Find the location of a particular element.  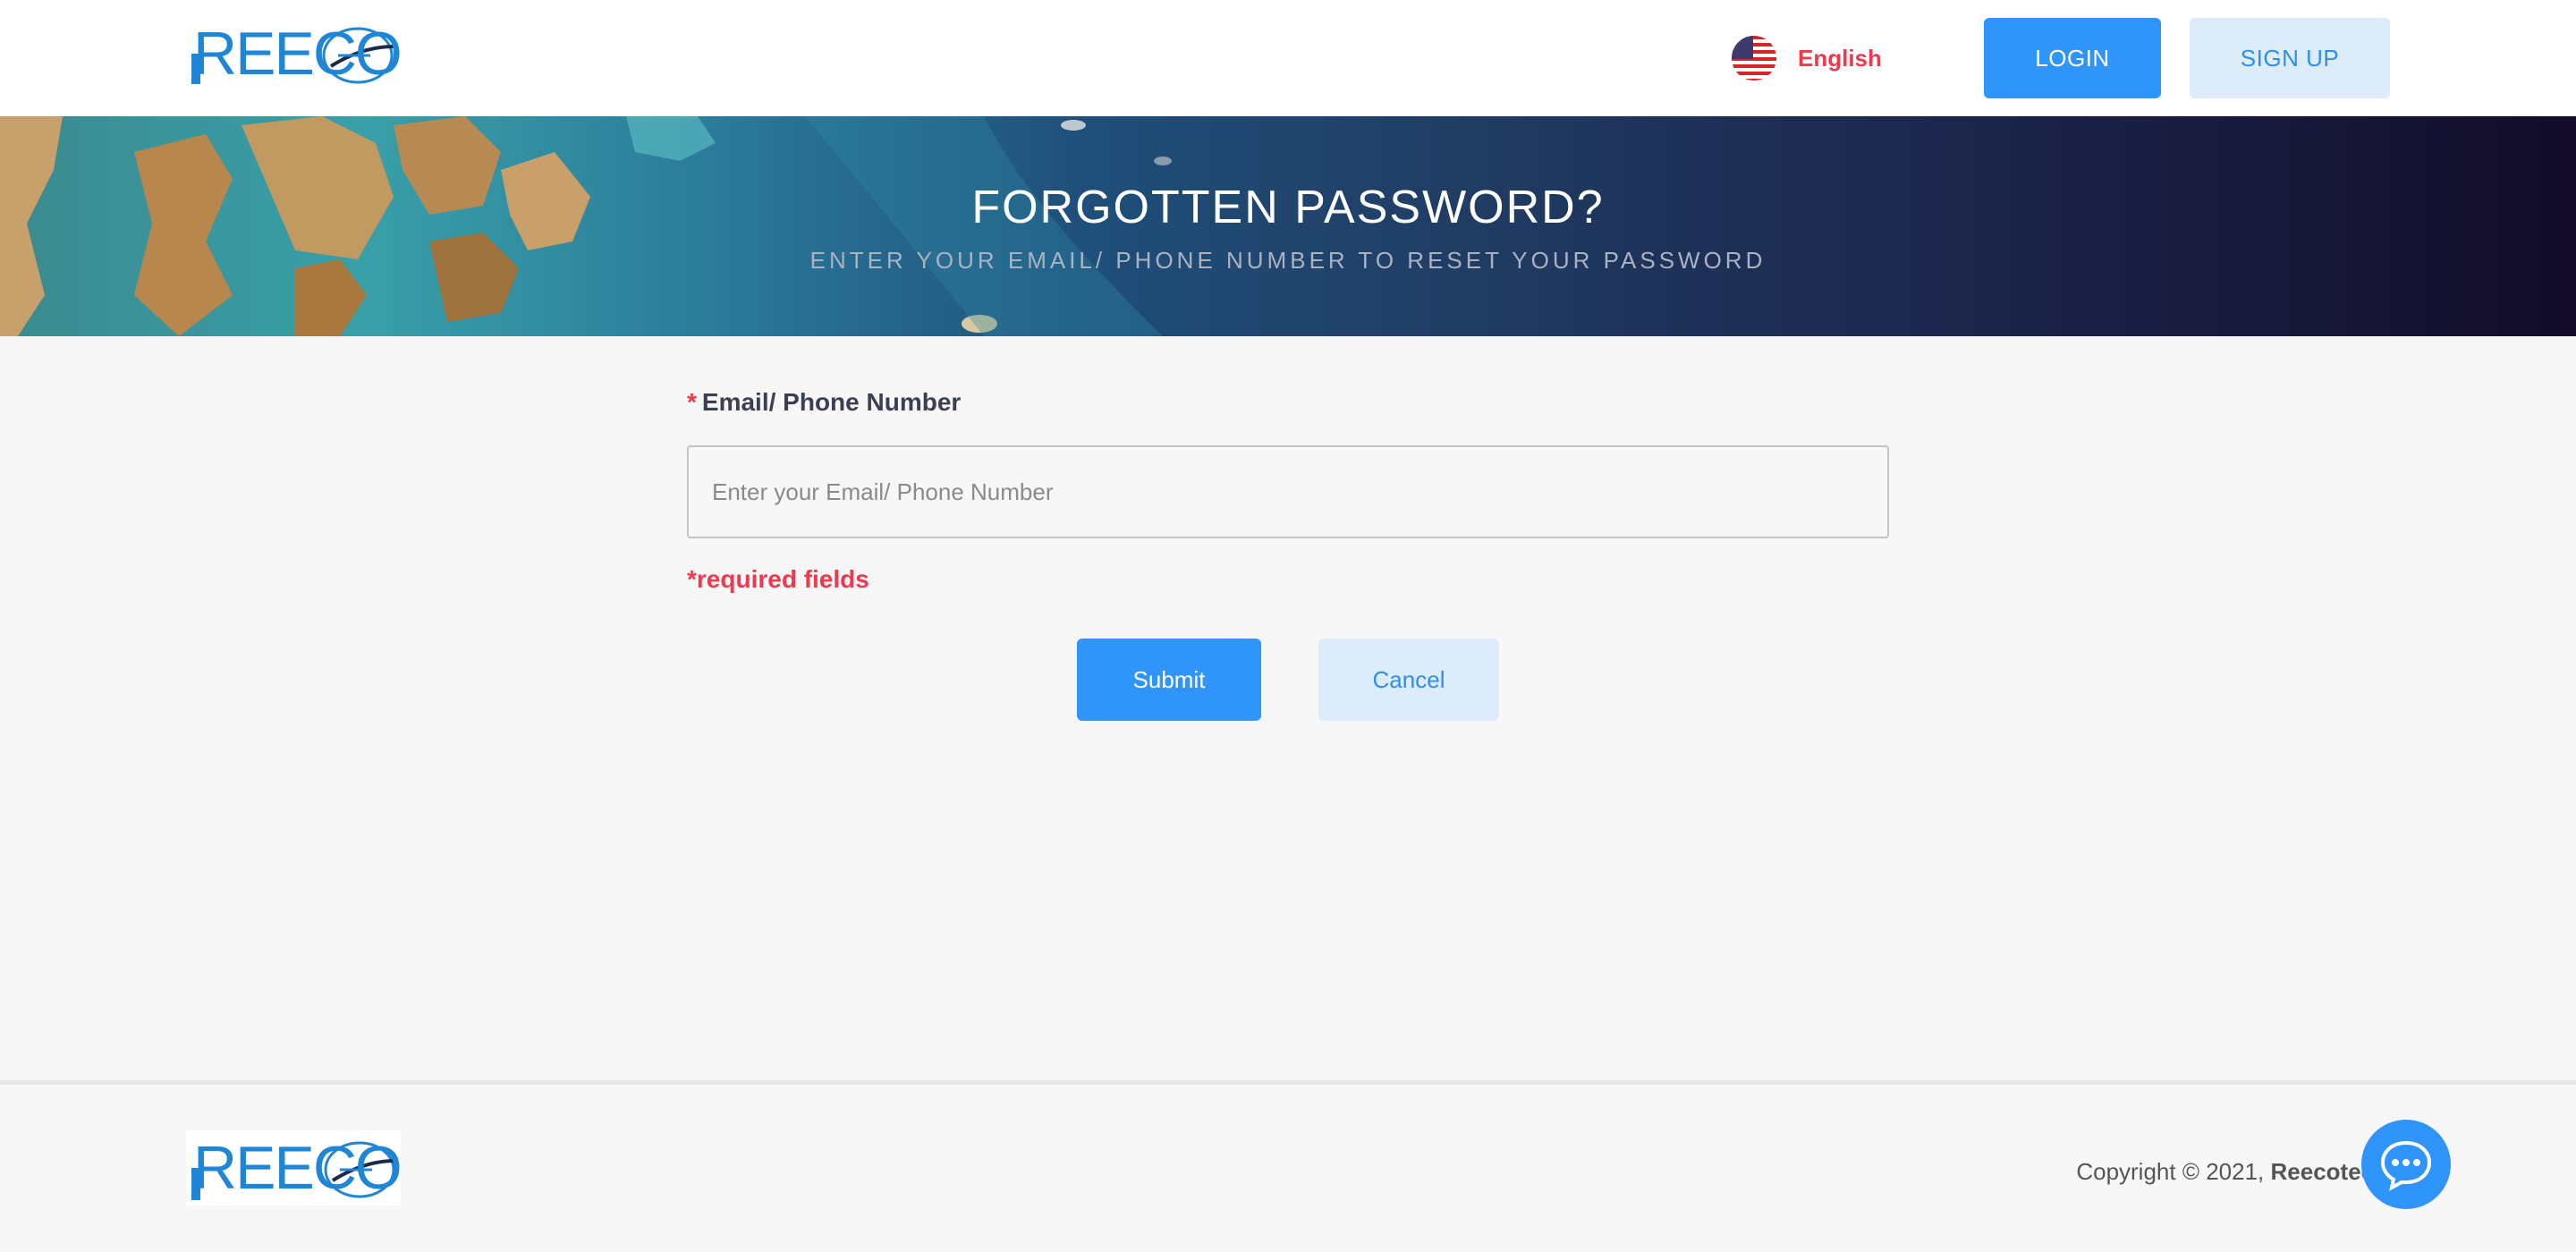

page-footer: REECO Copyright © 2021, Reecotech is located at coordinates (1288, 1166).